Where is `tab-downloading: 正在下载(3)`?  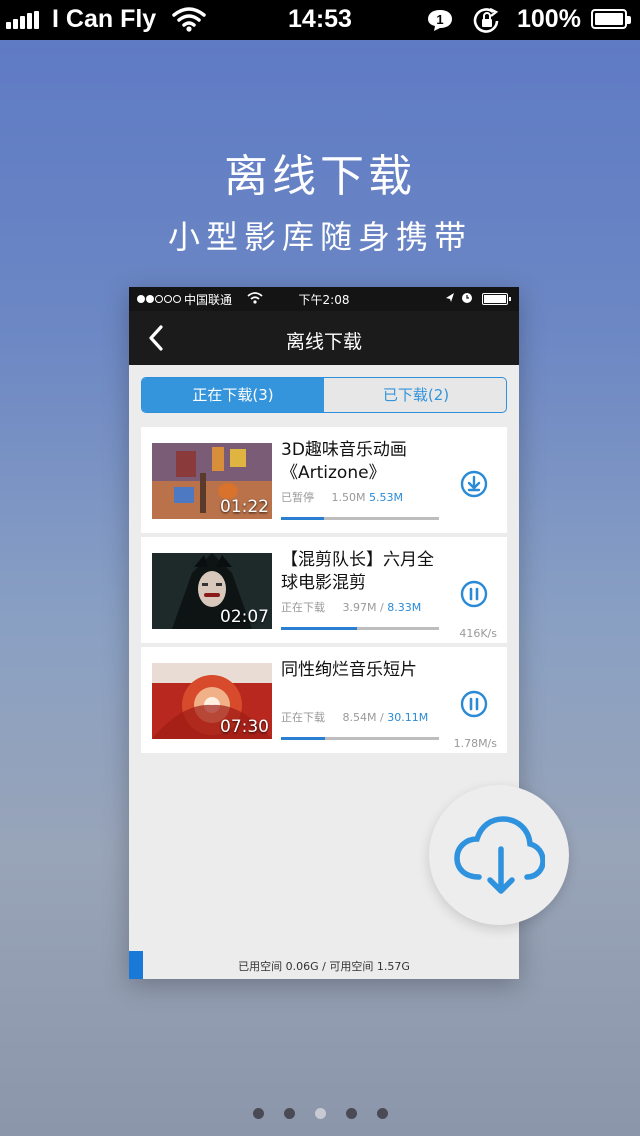
tab-downloading: 正在下载(3) is located at coordinates (233, 395).